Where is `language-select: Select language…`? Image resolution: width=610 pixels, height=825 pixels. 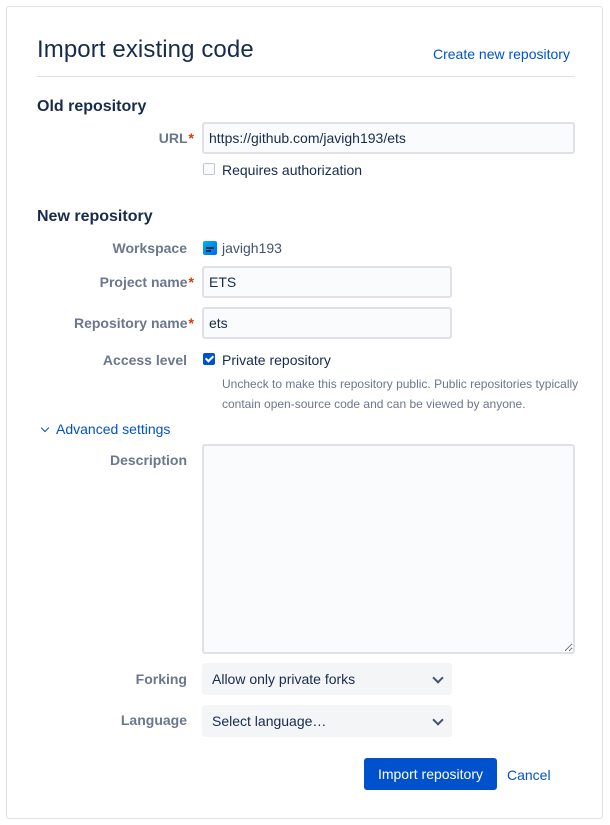
language-select: Select language… is located at coordinates (327, 721).